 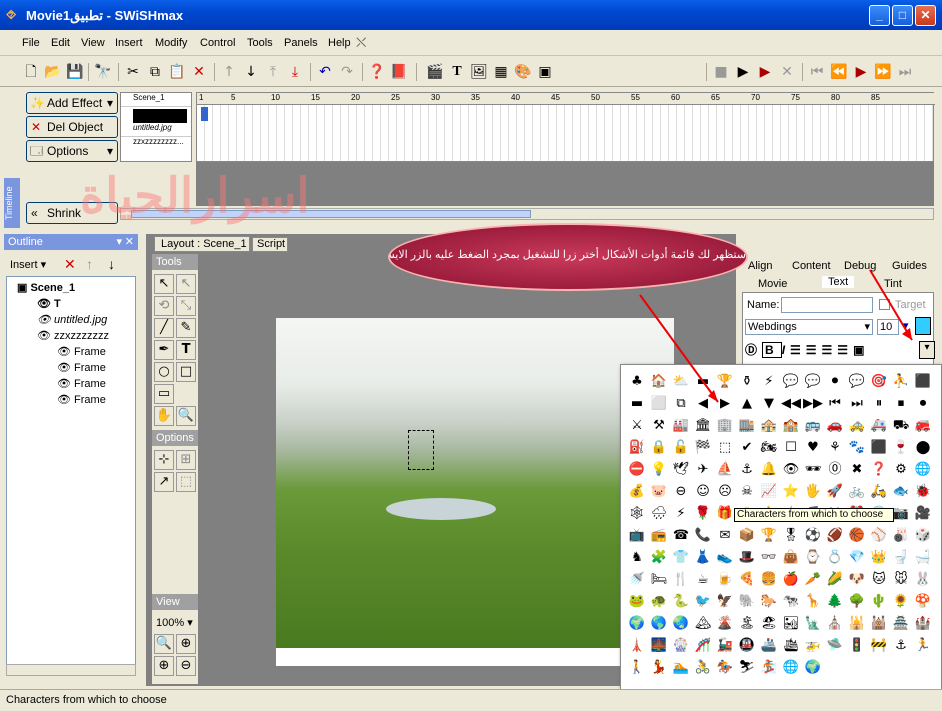 What do you see at coordinates (195, 196) in the screenshot?
I see `watermark-logo: اسرارالحياة` at bounding box center [195, 196].